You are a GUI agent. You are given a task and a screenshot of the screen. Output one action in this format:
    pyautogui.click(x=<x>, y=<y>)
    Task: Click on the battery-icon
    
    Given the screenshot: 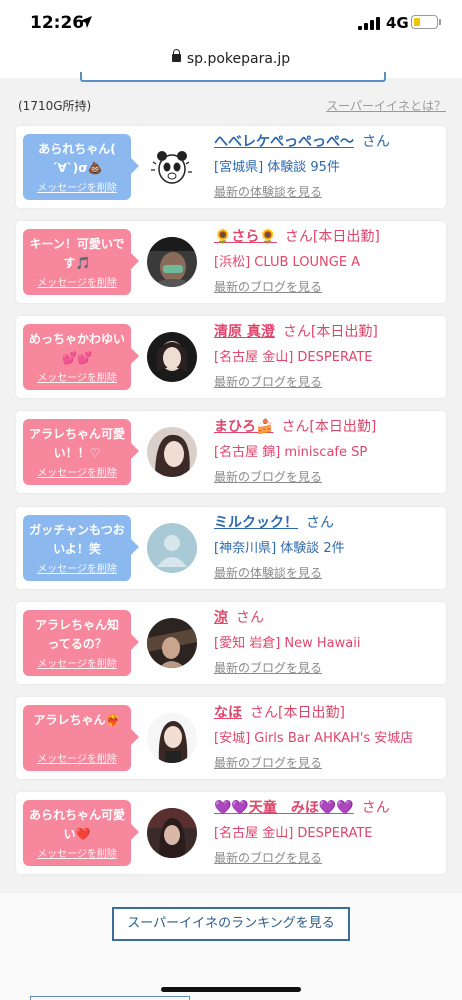 What is the action you would take?
    pyautogui.click(x=424, y=22)
    